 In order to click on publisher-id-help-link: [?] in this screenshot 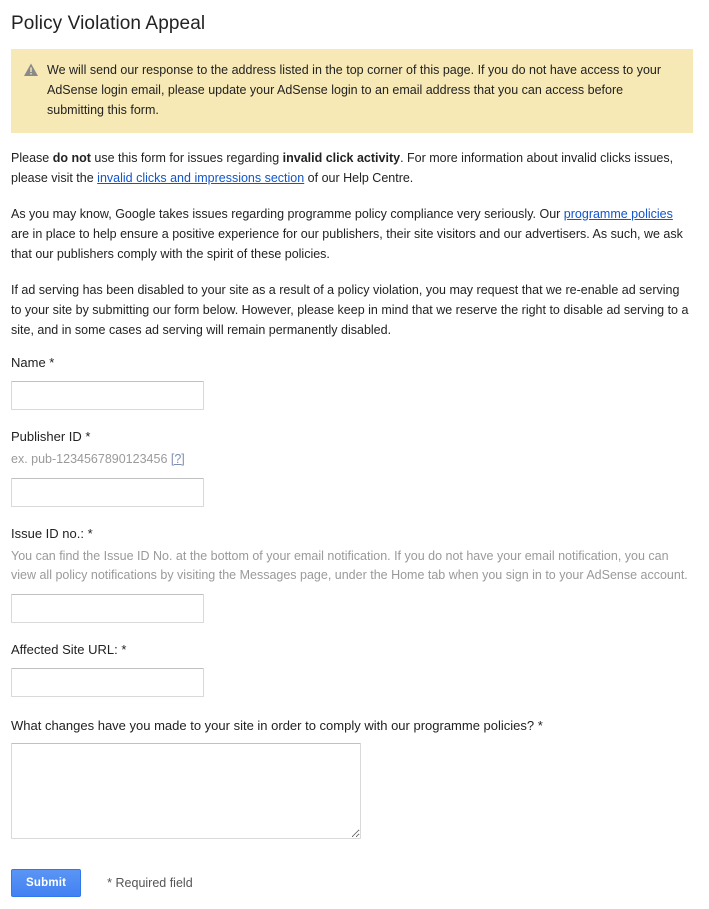, I will do `click(178, 459)`.